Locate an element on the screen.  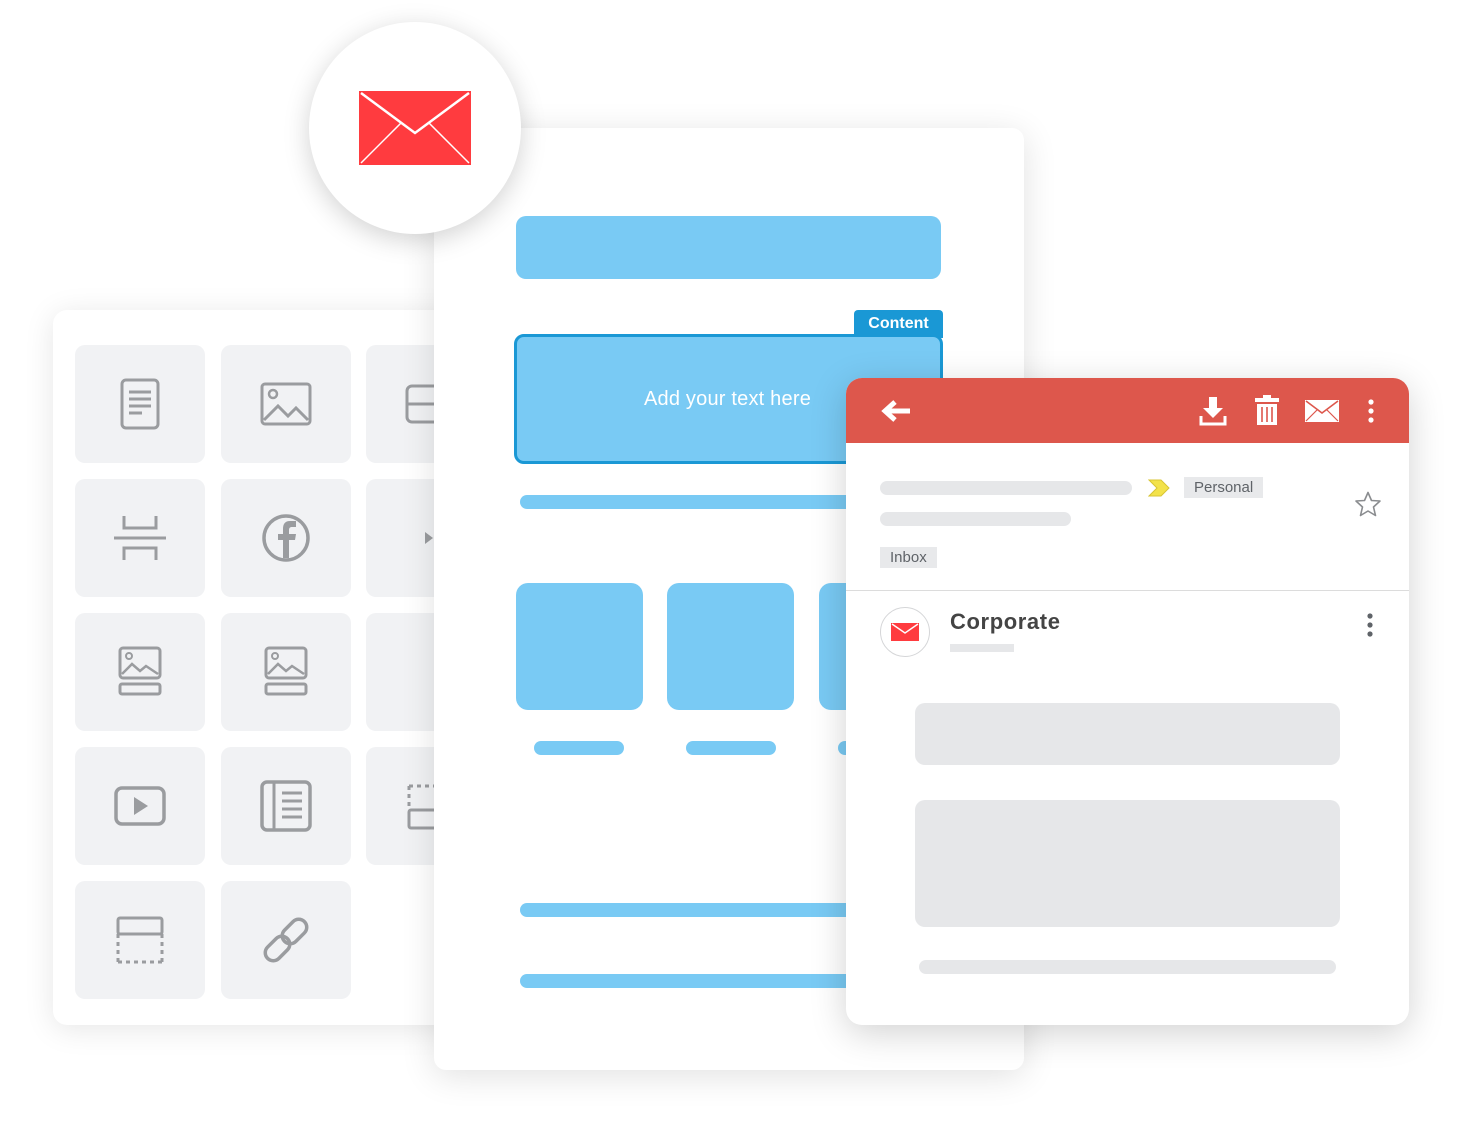
link-icon is located at coordinates (286, 940).